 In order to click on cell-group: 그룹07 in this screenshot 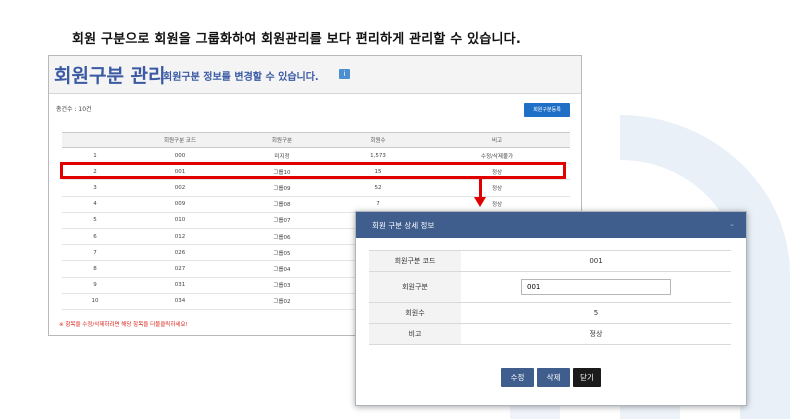, I will do `click(282, 220)`.